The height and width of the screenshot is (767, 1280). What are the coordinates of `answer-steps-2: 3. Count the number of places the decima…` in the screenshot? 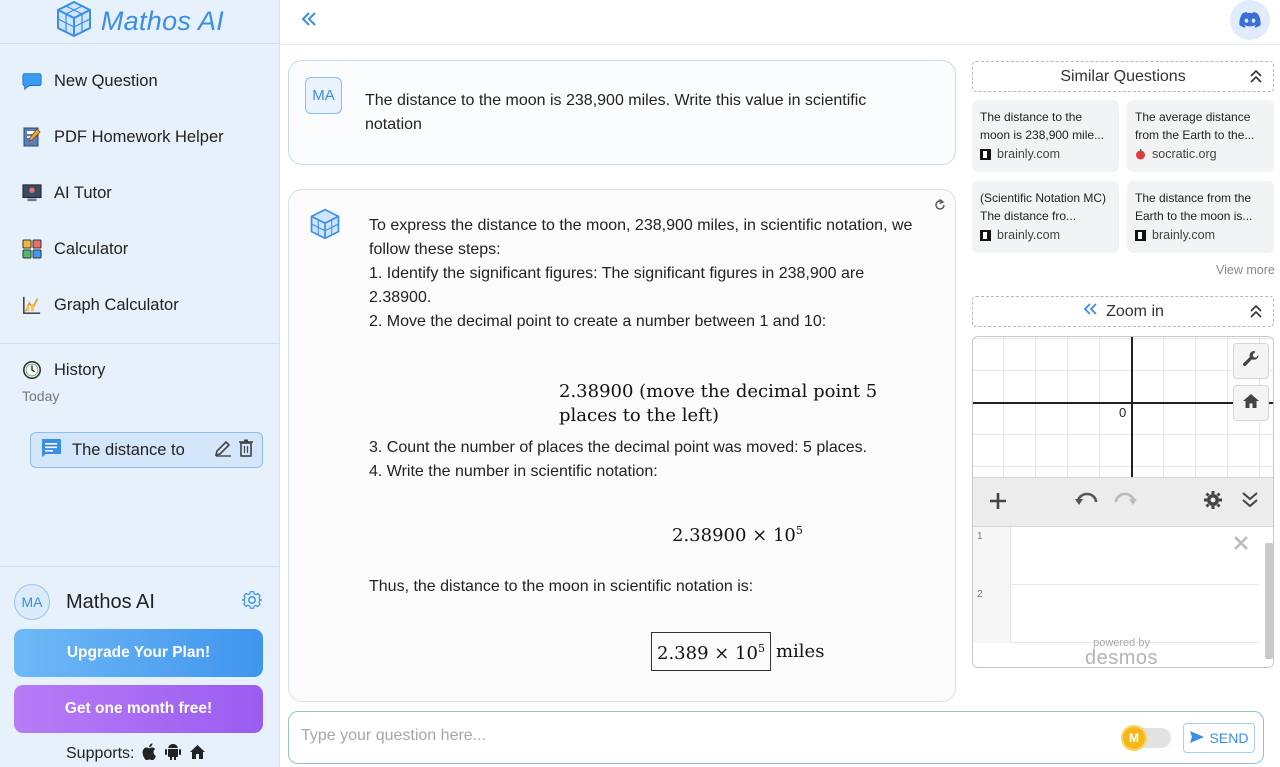 It's located at (649, 460).